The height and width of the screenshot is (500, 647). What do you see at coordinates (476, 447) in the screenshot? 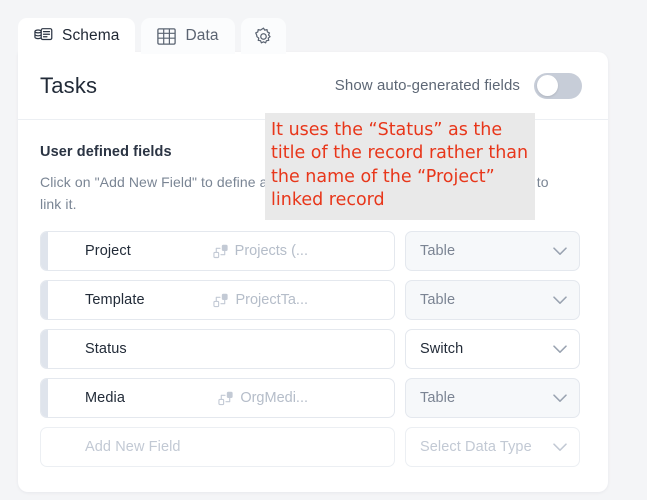
I see `new-field-type-placeholder: Select Data Type` at bounding box center [476, 447].